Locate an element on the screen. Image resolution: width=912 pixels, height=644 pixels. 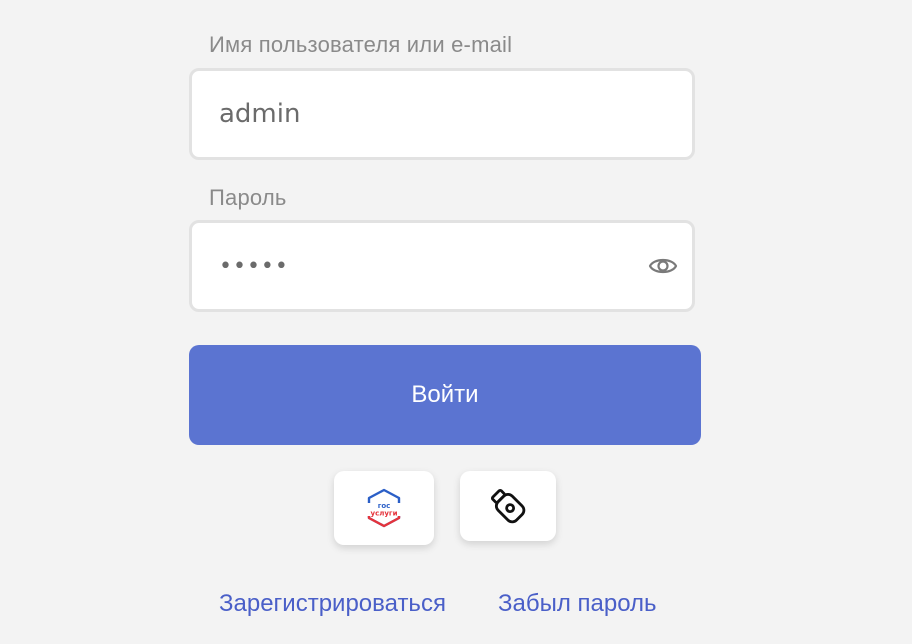
password-label: Пароль is located at coordinates (248, 197).